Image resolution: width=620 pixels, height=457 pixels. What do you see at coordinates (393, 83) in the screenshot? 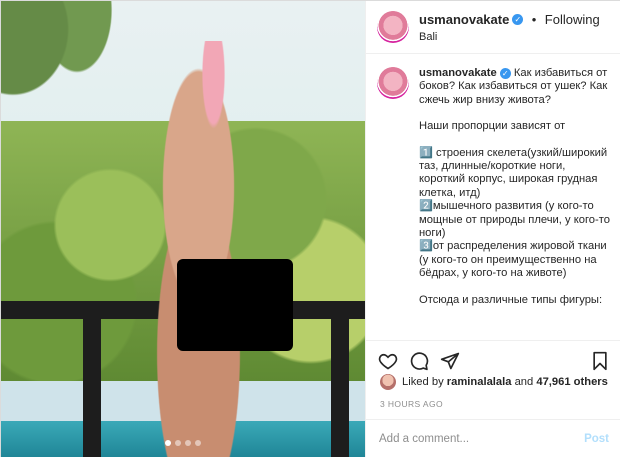
I see `caption-avatar` at bounding box center [393, 83].